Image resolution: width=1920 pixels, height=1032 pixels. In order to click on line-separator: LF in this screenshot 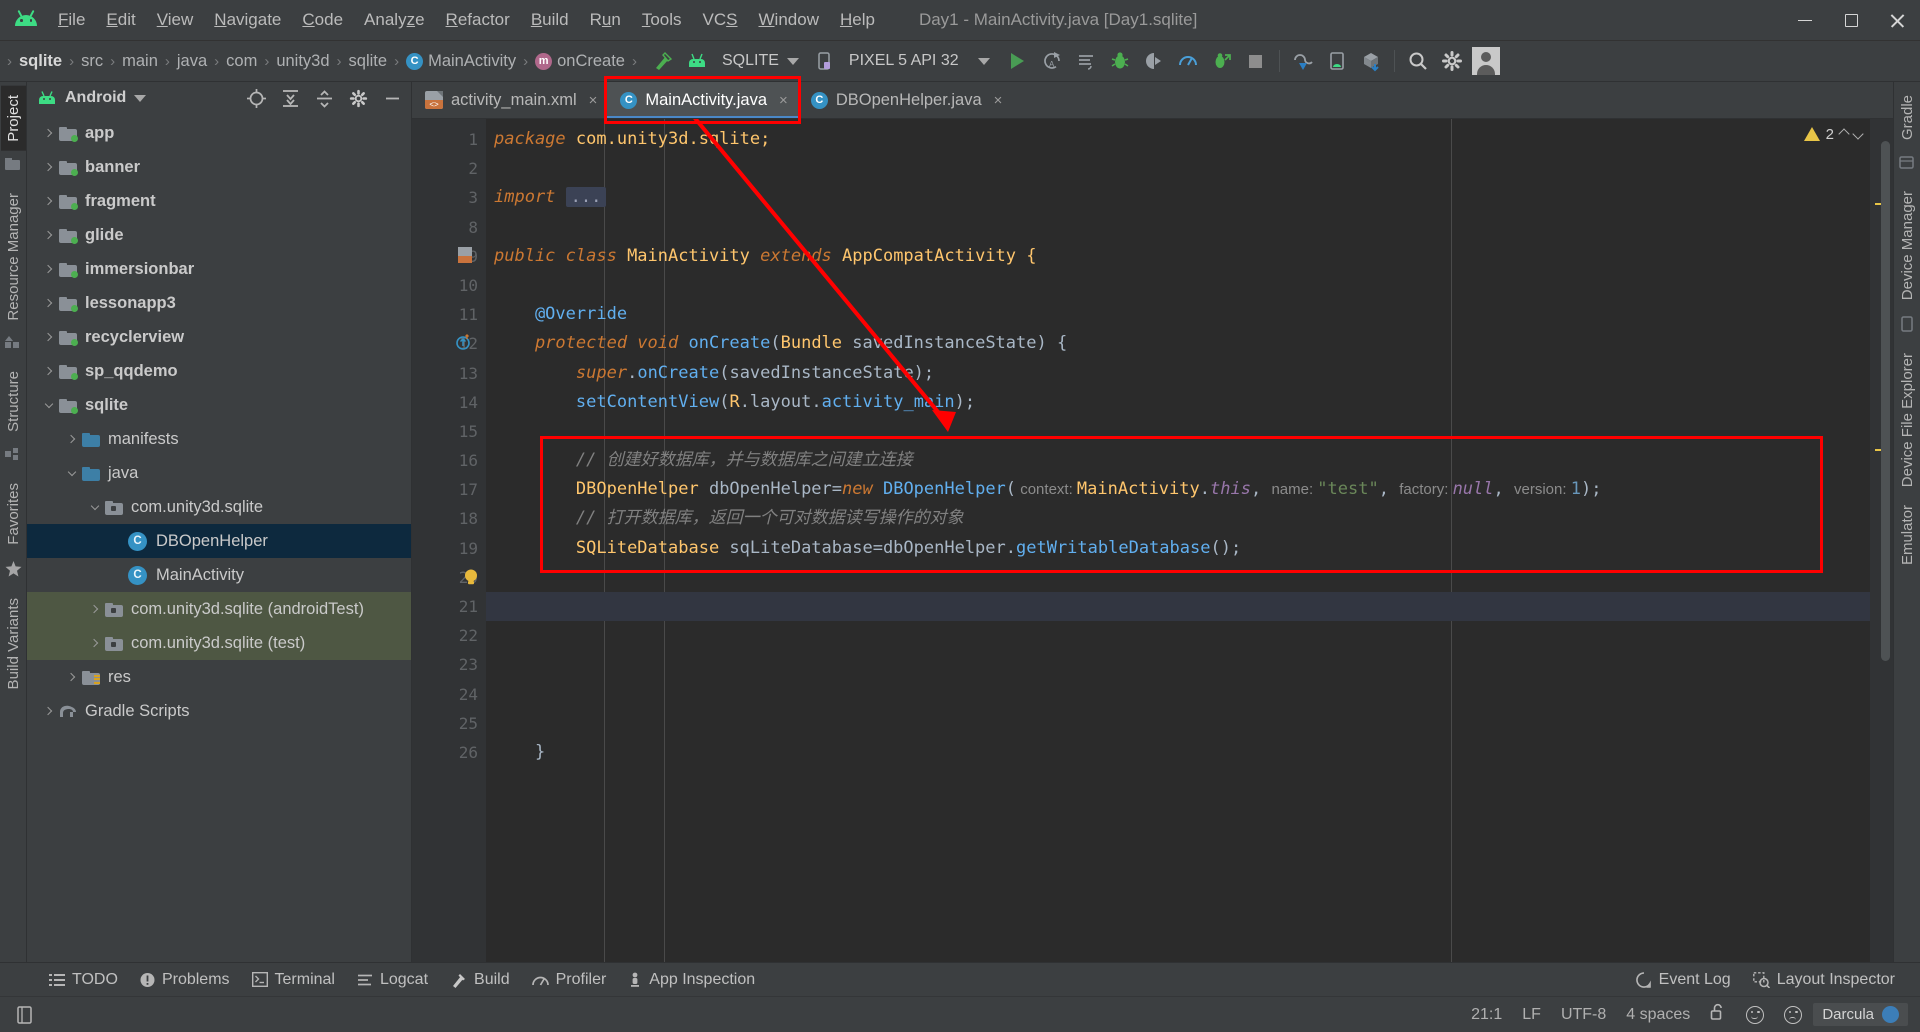, I will do `click(1531, 1015)`.